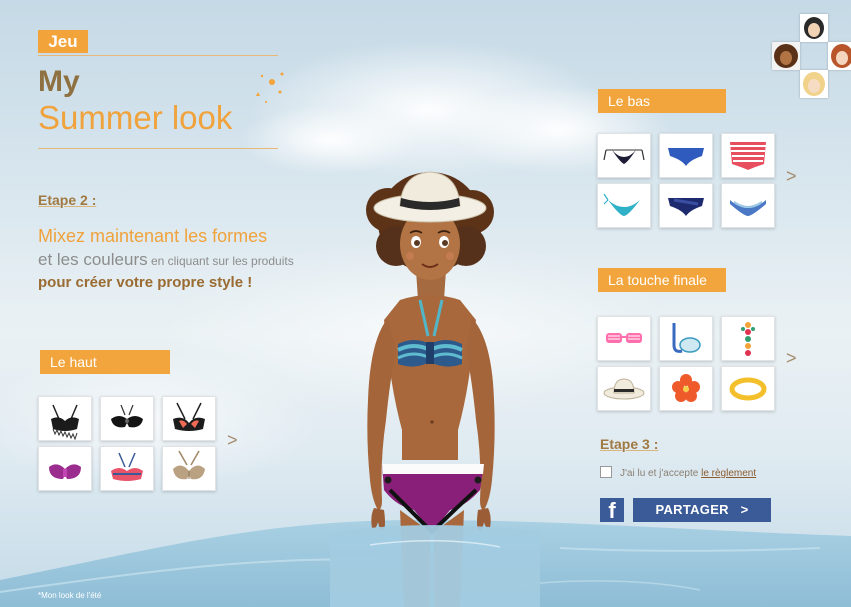  What do you see at coordinates (158, 148) in the screenshot?
I see `title-bottom-rule` at bounding box center [158, 148].